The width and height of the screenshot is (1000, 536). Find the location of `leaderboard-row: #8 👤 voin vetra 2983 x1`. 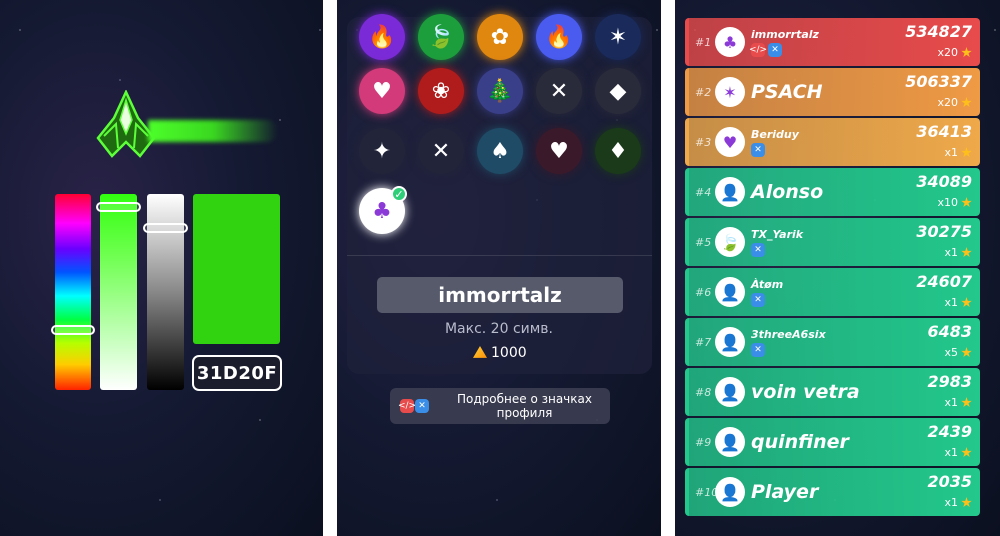

leaderboard-row: #8 👤 voin vetra 2983 x1 is located at coordinates (832, 392).